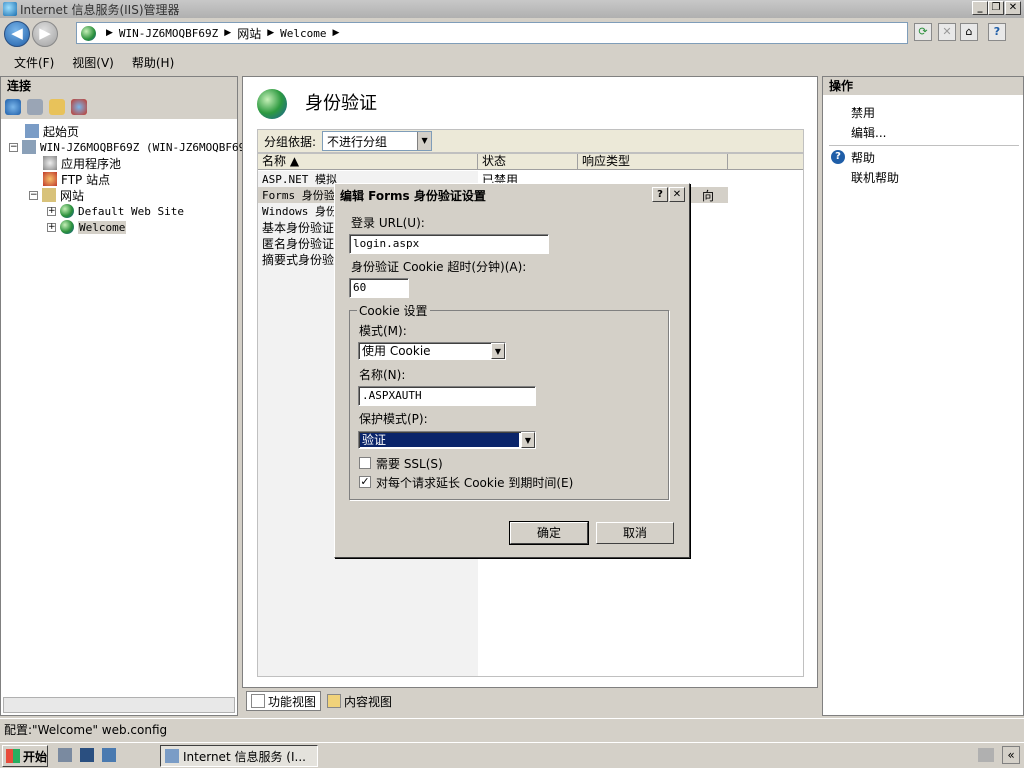 The height and width of the screenshot is (768, 1024). Describe the element at coordinates (969, 32) in the screenshot. I see `home-icon: ⌂` at that location.